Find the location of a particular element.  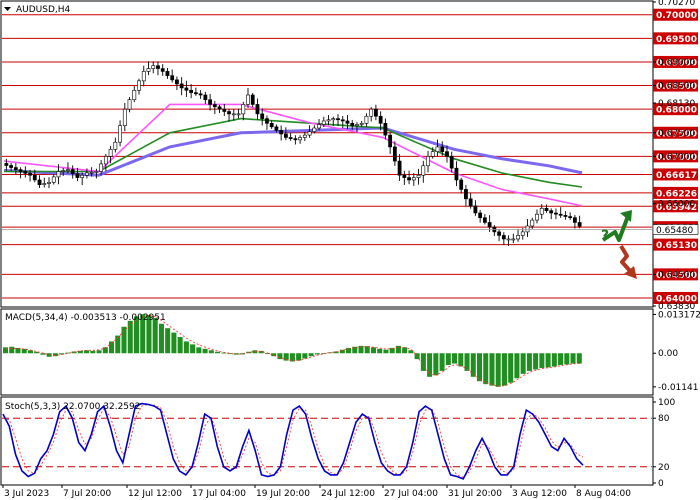

stochastic-title: Stoch(5,3,3) 22.0700 32.2592 is located at coordinates (72, 407).